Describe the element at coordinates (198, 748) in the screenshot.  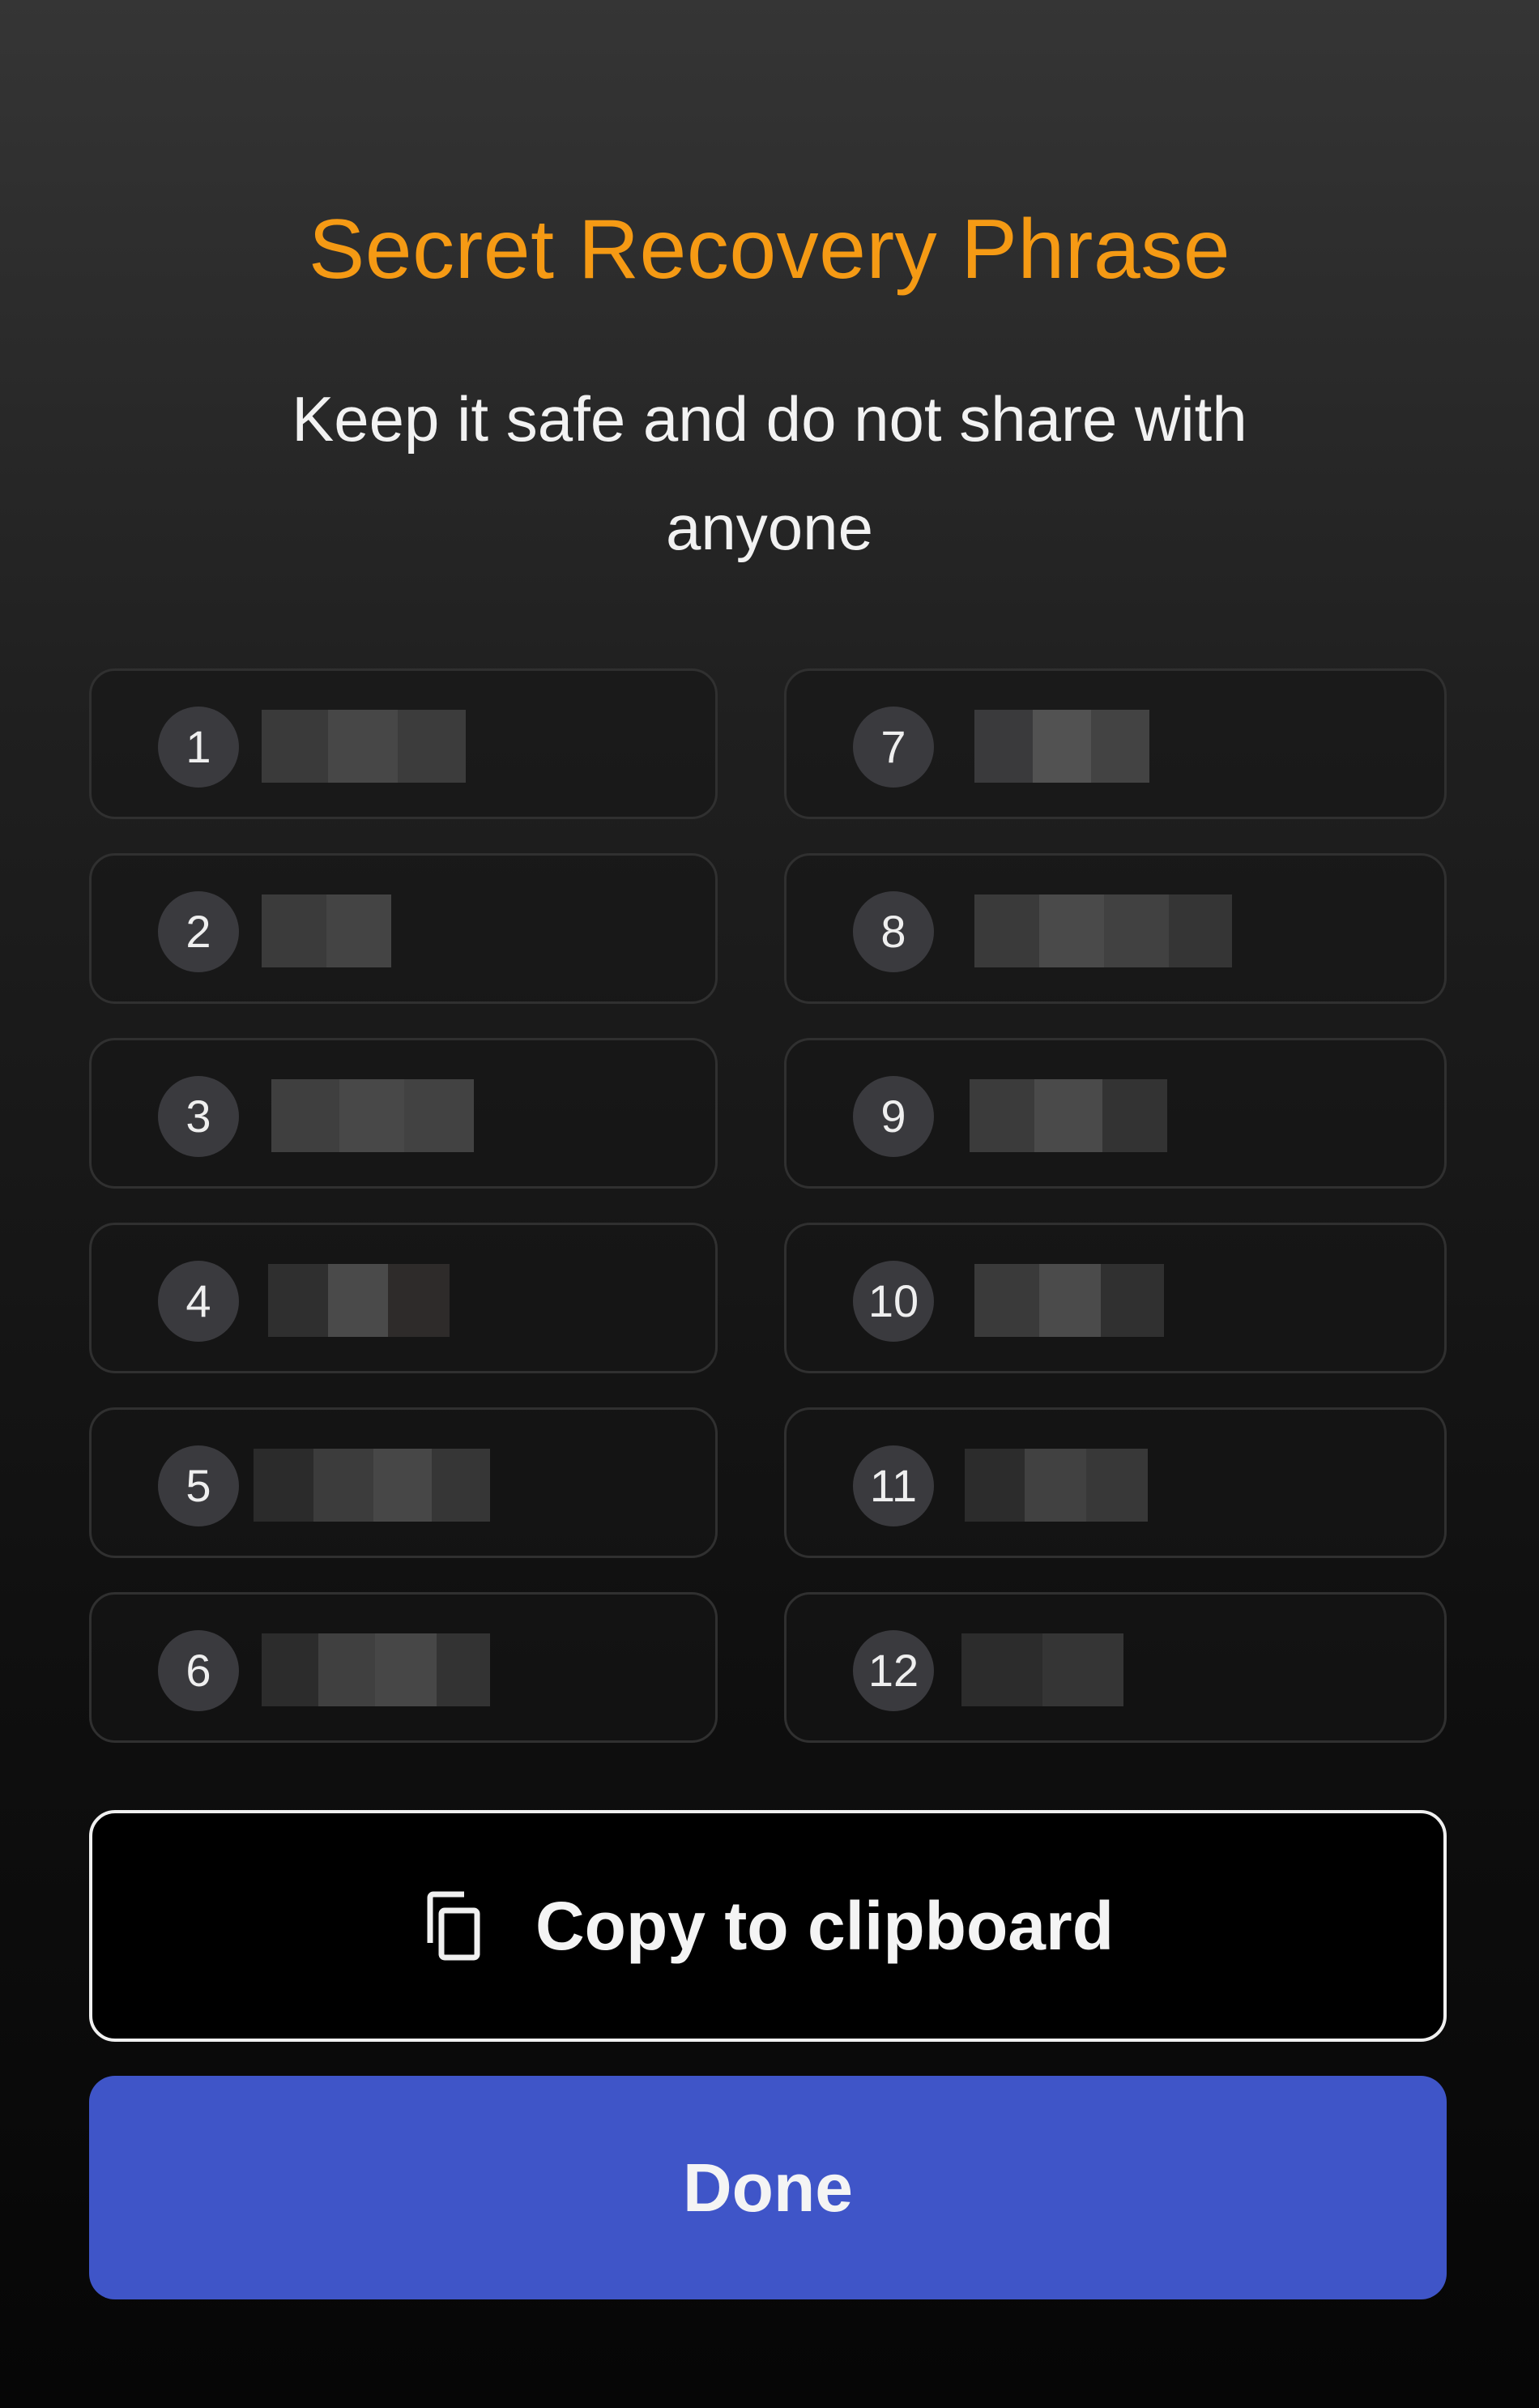
I see `word-number-badge: 1` at that location.